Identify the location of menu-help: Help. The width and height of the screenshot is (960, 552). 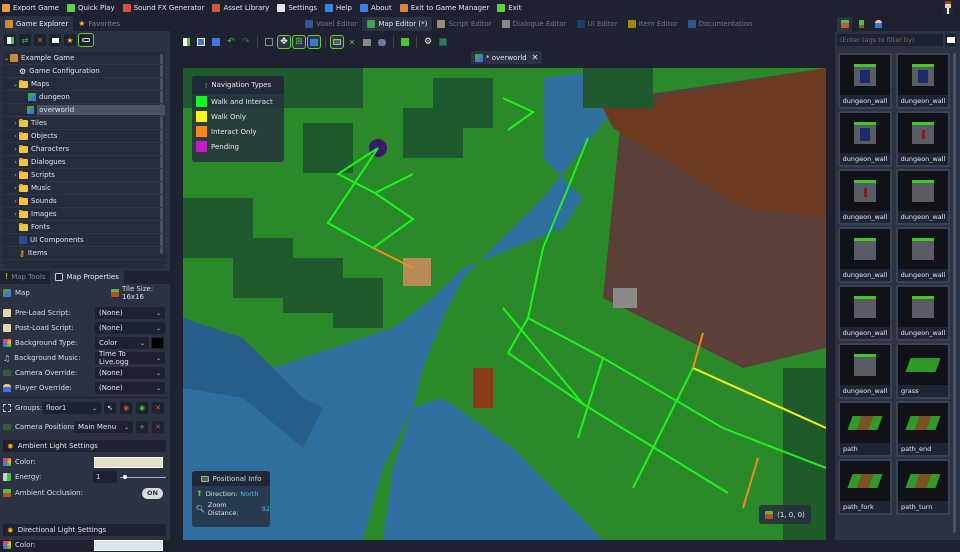
(338, 8).